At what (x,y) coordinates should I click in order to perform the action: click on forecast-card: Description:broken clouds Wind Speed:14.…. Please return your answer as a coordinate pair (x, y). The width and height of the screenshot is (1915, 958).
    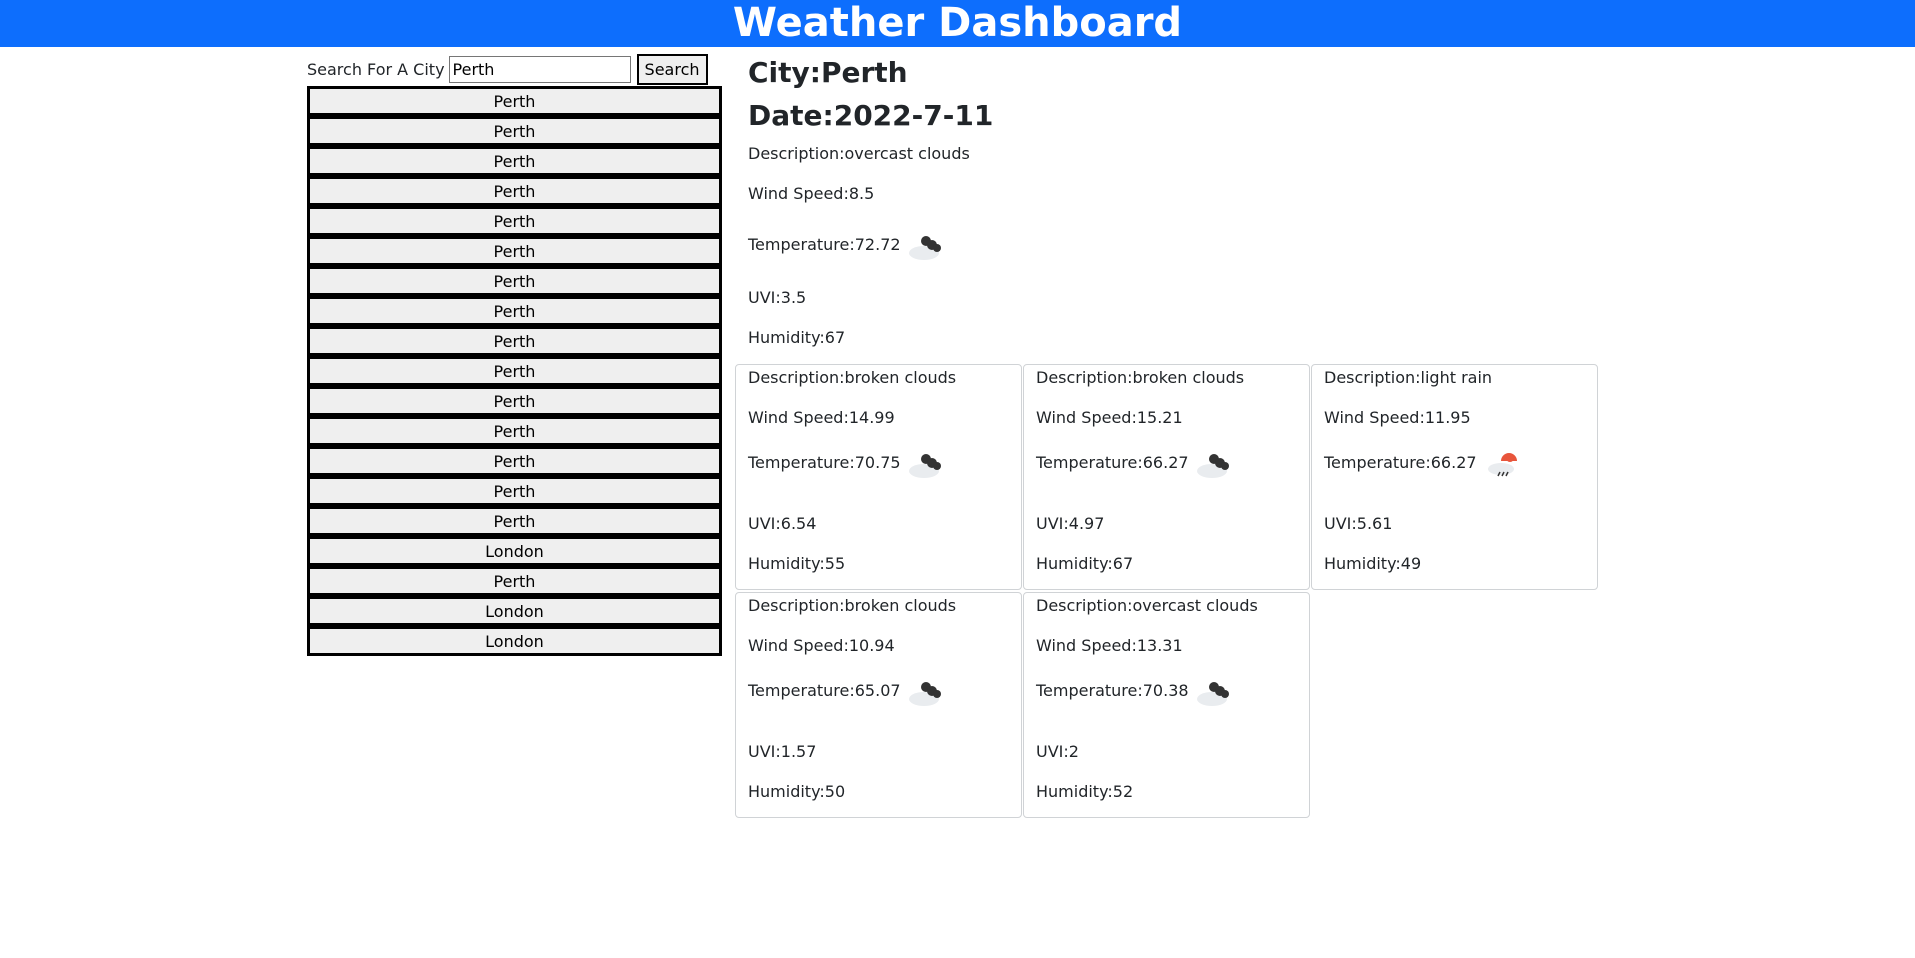
    Looking at the image, I should click on (878, 477).